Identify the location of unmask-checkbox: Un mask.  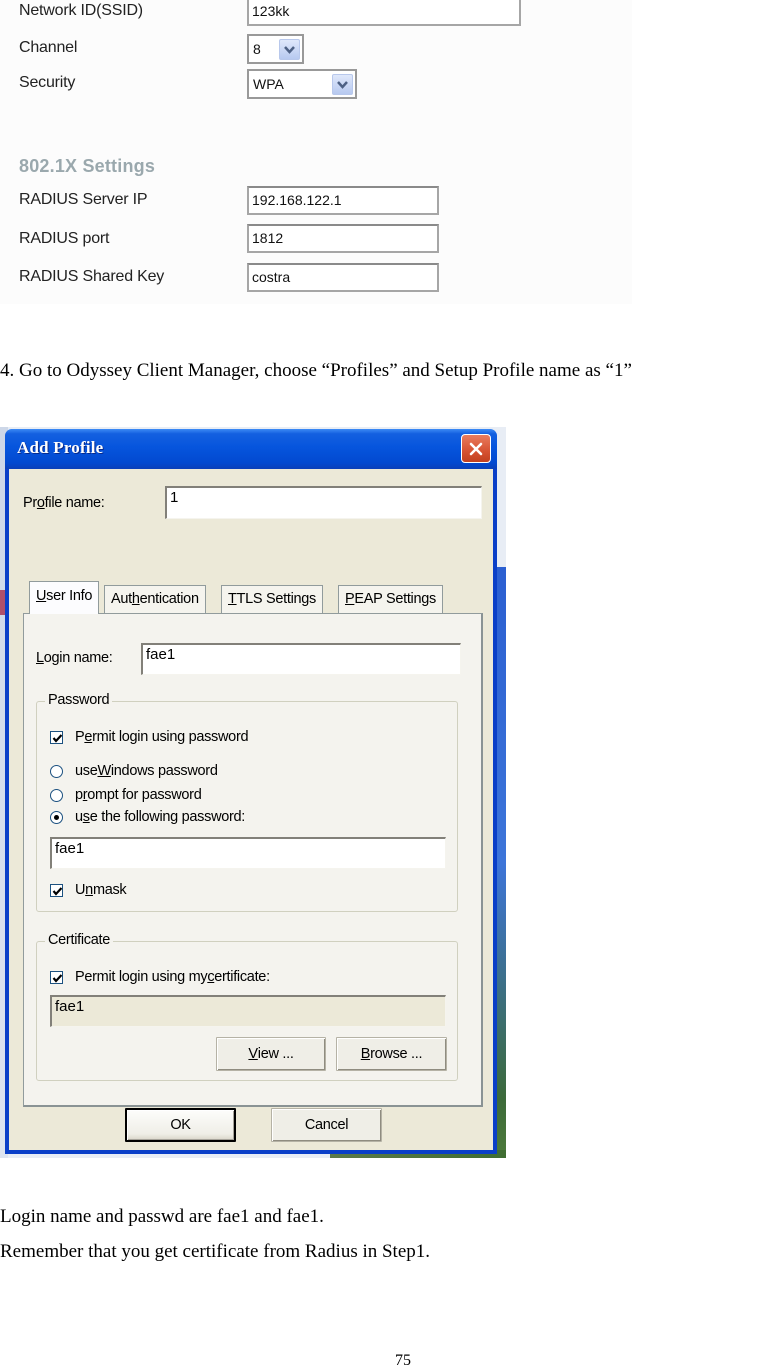
(88, 890).